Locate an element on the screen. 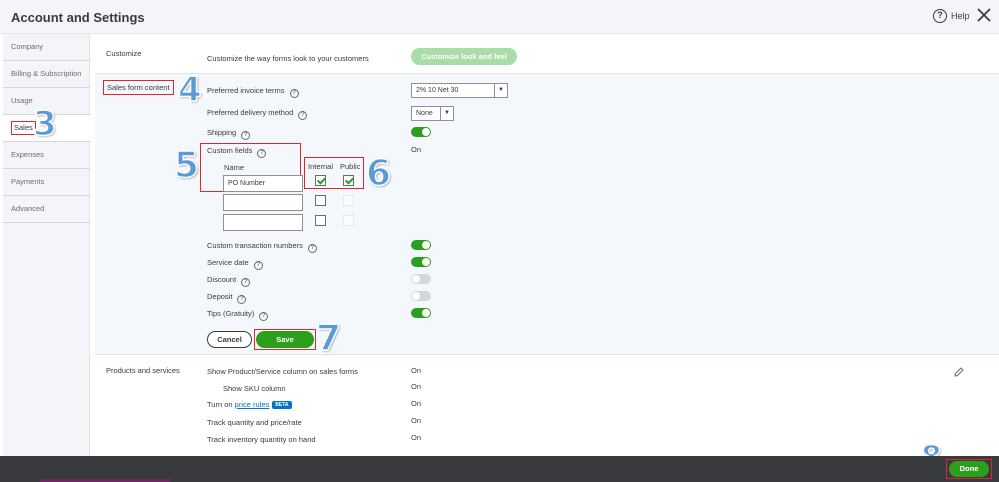 The width and height of the screenshot is (999, 482). delivery-method-select: None ▼ is located at coordinates (432, 113).